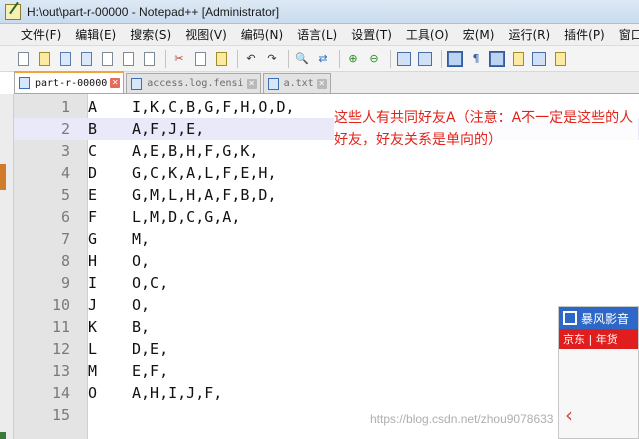  Describe the element at coordinates (107, 59) in the screenshot. I see `close-icon` at that location.